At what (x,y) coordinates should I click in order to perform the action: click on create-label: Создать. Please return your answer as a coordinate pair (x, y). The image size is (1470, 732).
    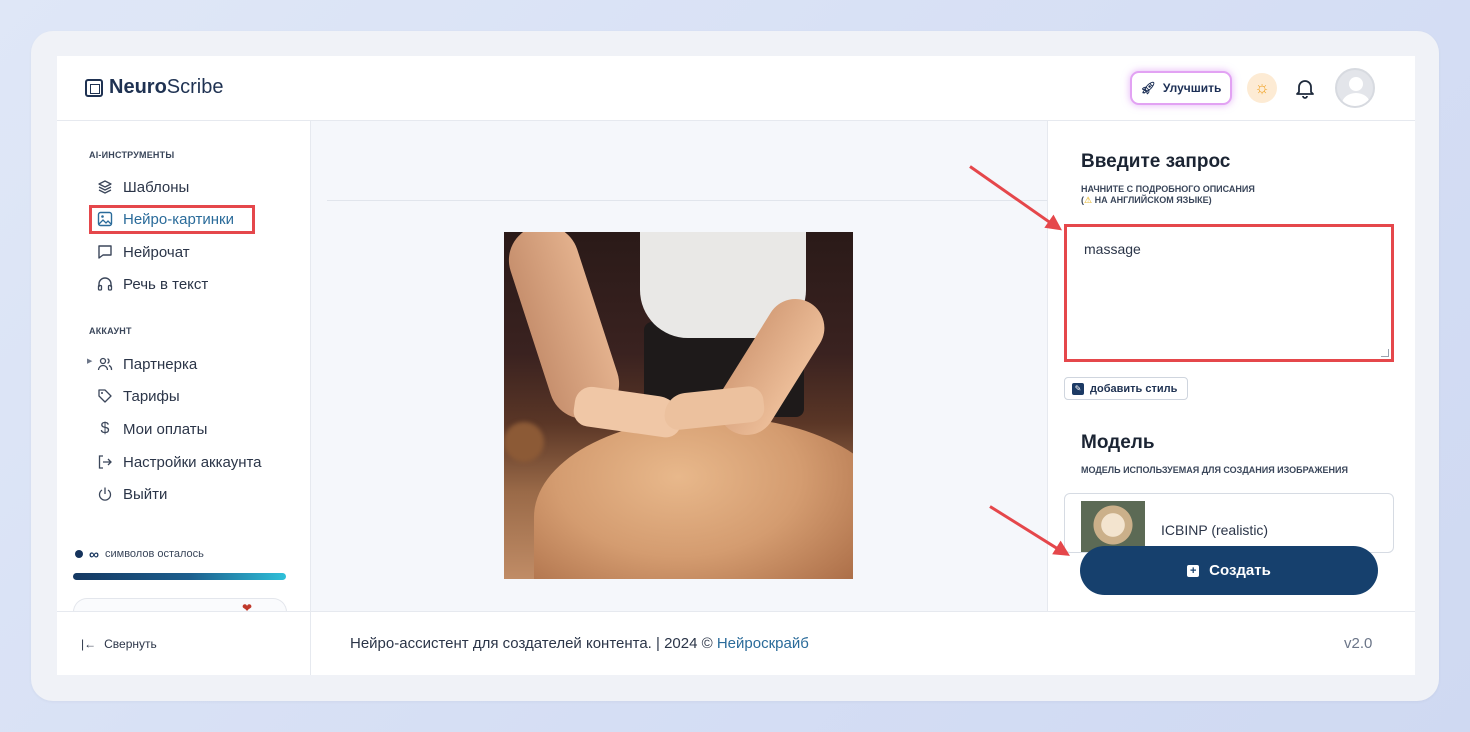
    Looking at the image, I should click on (1240, 570).